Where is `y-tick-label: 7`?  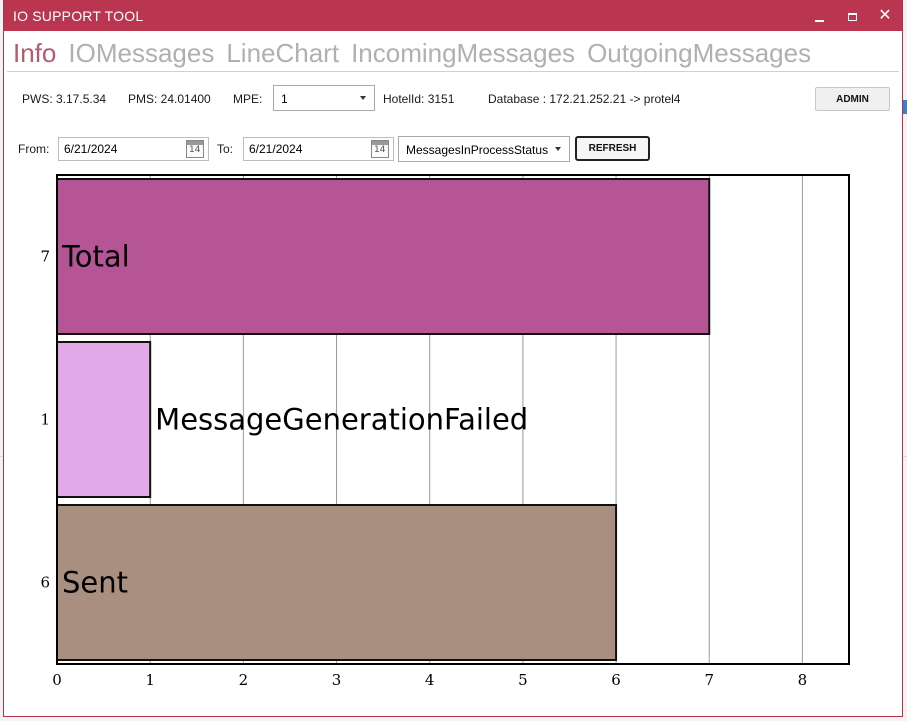
y-tick-label: 7 is located at coordinates (45, 257).